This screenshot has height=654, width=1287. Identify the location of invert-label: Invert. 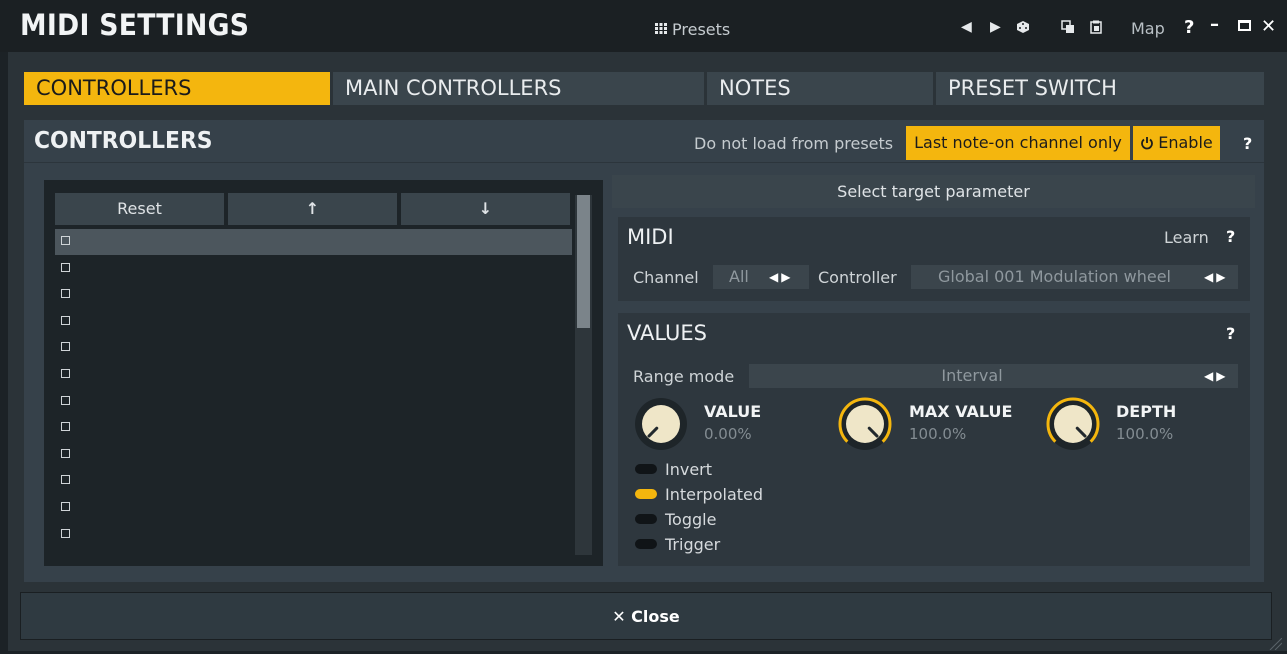
(688, 469).